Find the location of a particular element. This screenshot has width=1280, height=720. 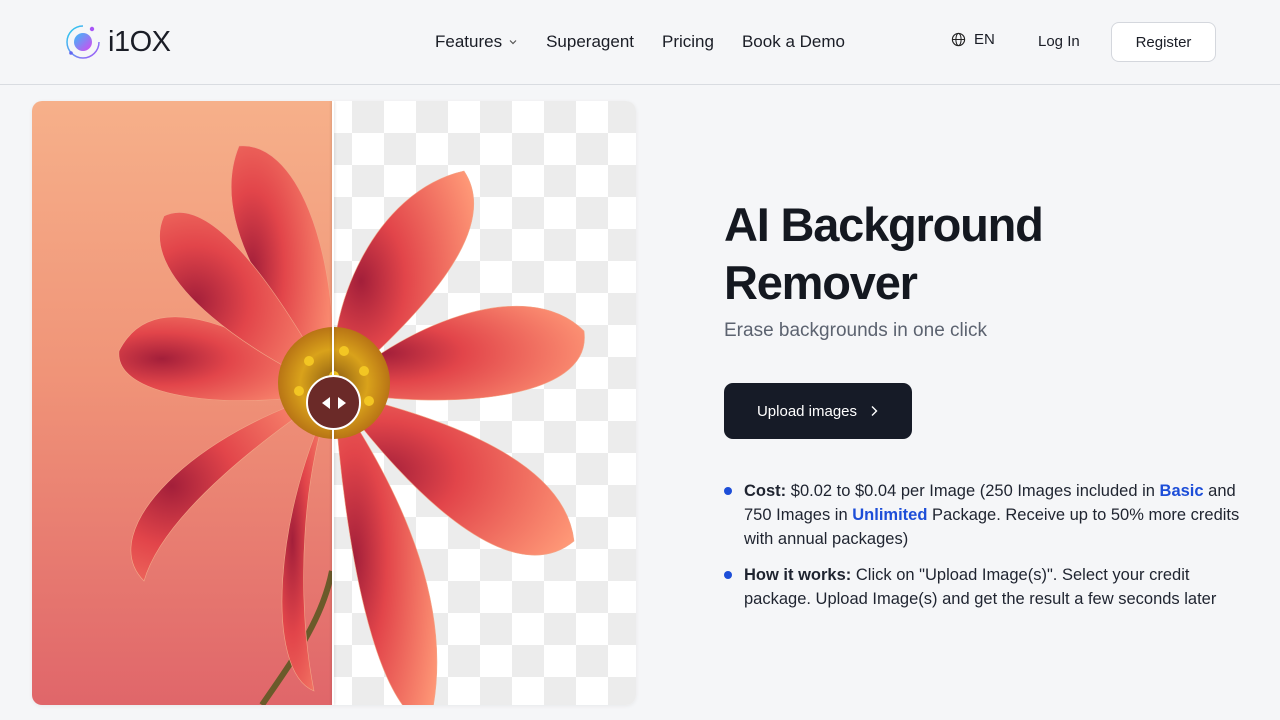

logo: i1OX is located at coordinates (117, 42).